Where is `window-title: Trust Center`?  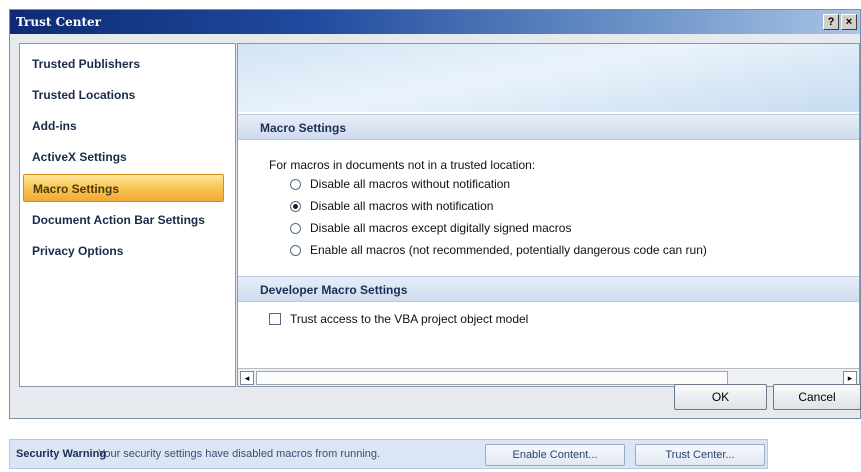 window-title: Trust Center is located at coordinates (58, 22).